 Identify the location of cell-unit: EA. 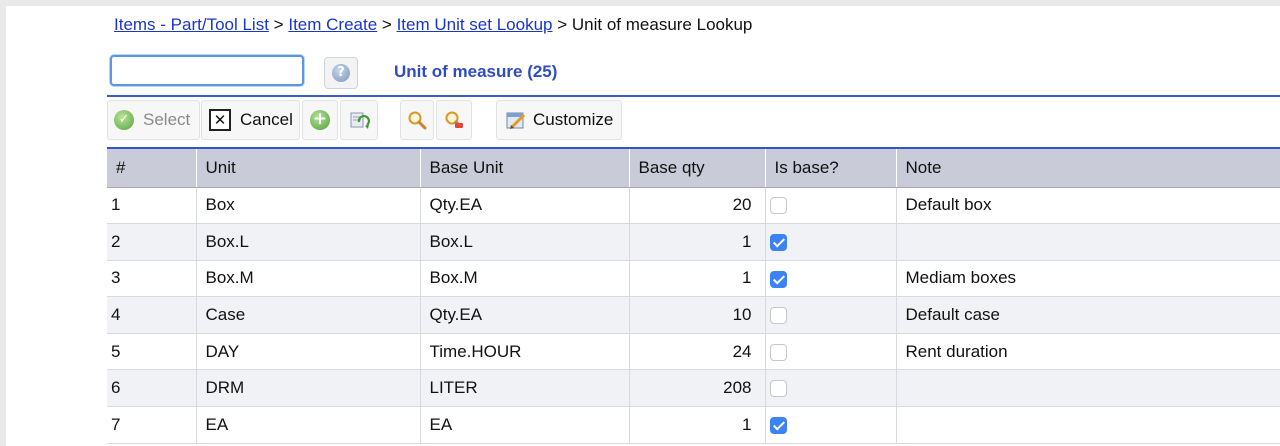
(308, 425).